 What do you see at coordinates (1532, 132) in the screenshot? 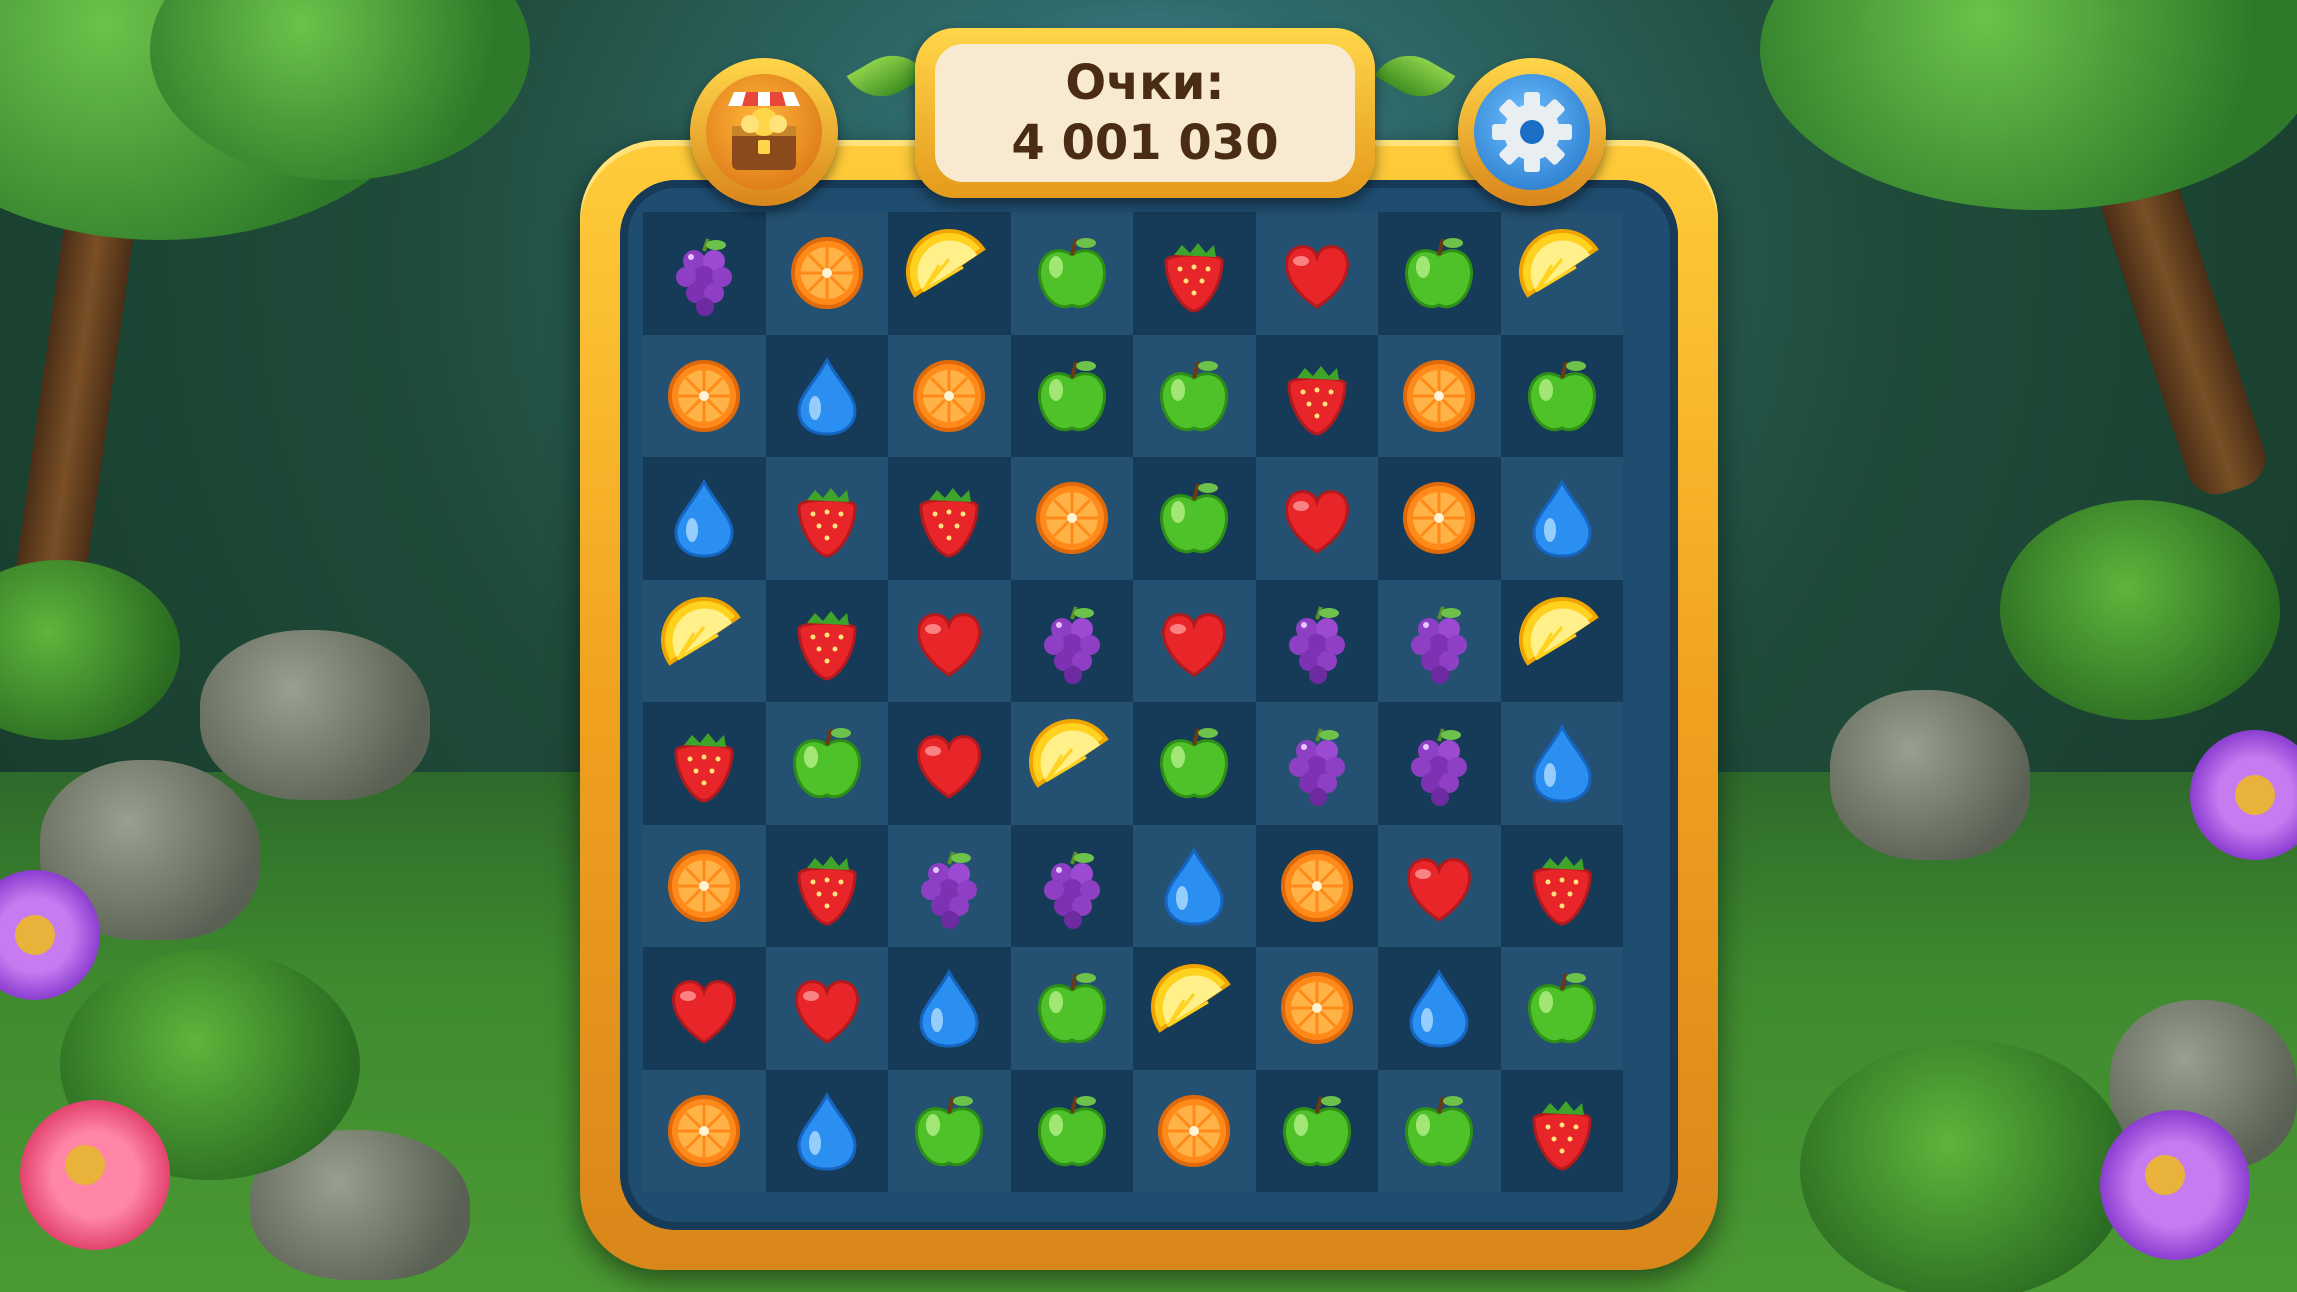
I see `settings-button` at bounding box center [1532, 132].